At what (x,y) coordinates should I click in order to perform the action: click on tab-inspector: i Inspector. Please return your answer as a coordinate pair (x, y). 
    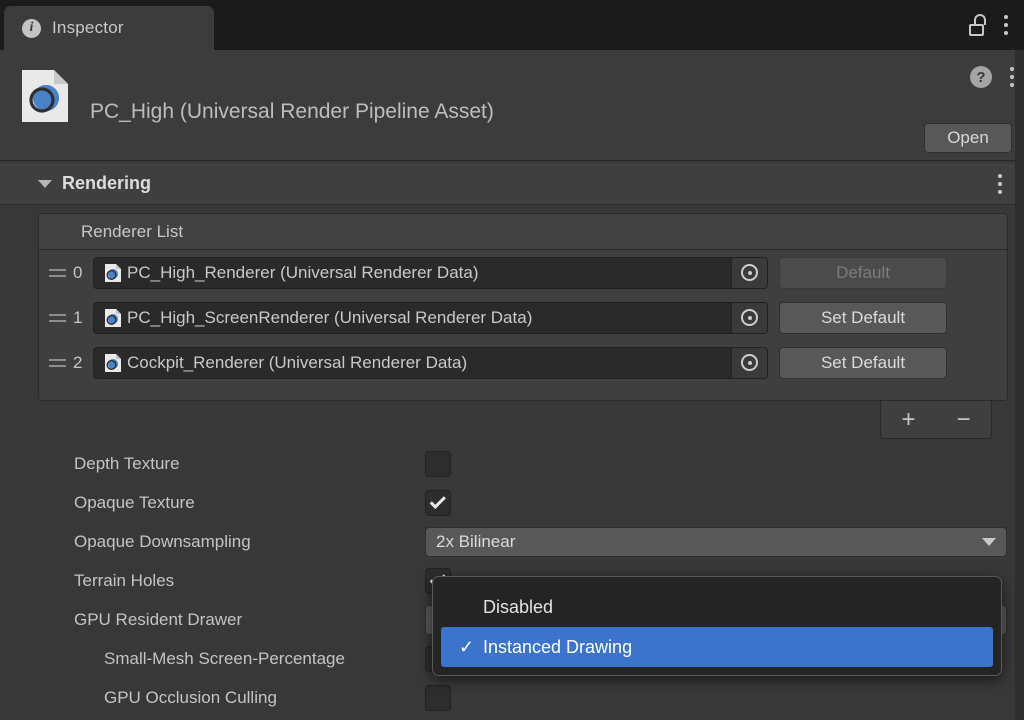
    Looking at the image, I should click on (109, 28).